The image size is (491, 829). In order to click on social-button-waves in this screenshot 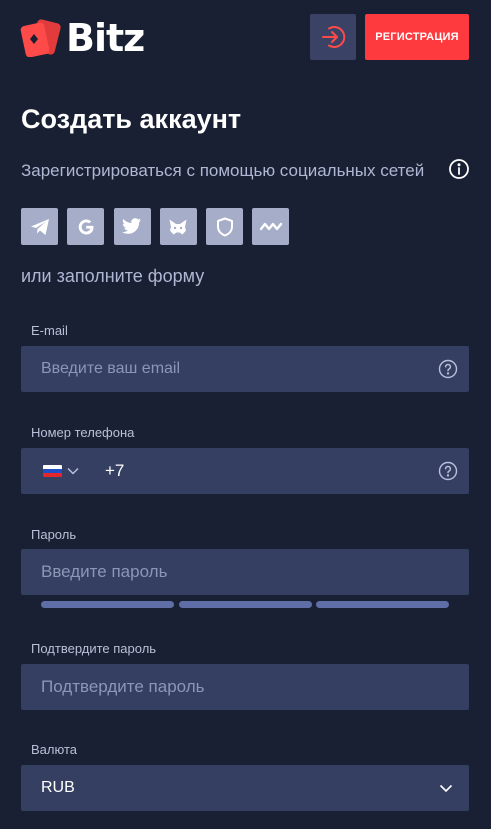, I will do `click(271, 226)`.